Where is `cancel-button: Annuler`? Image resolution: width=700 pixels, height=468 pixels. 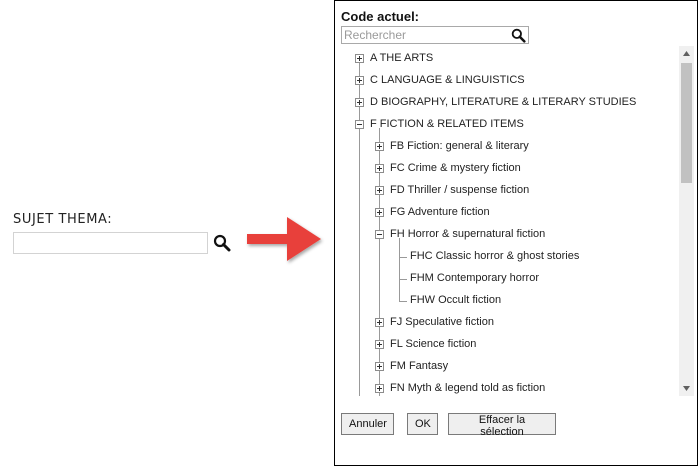 cancel-button: Annuler is located at coordinates (367, 424).